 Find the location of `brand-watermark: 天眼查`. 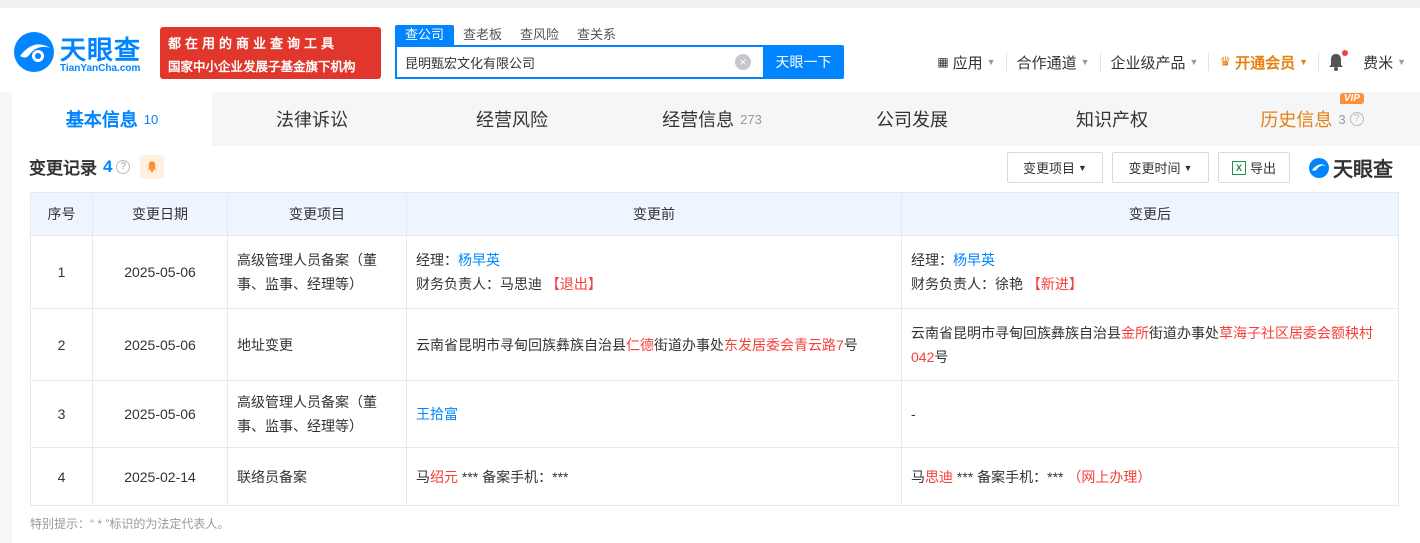

brand-watermark: 天眼查 is located at coordinates (1350, 167).